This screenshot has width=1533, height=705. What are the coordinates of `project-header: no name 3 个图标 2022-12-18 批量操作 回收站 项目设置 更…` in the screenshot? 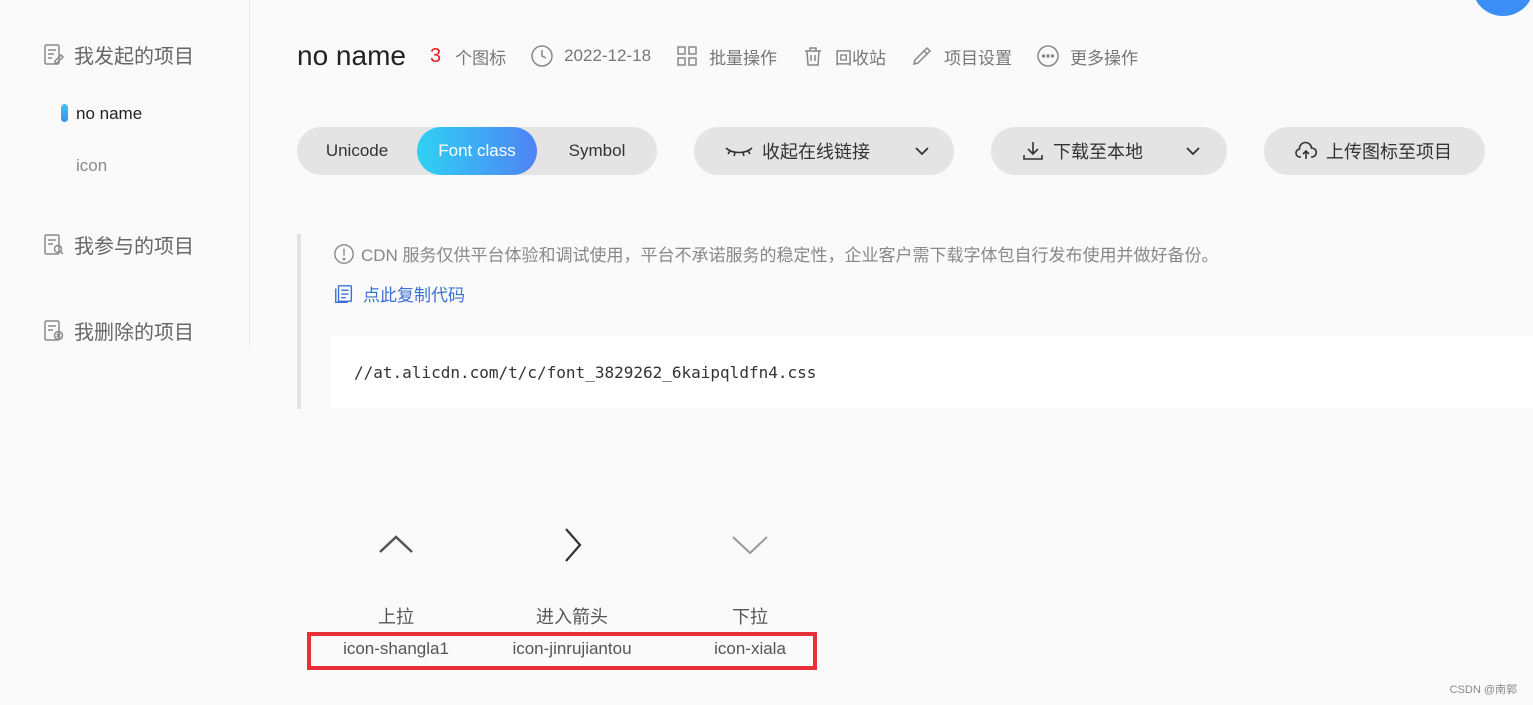 It's located at (717, 56).